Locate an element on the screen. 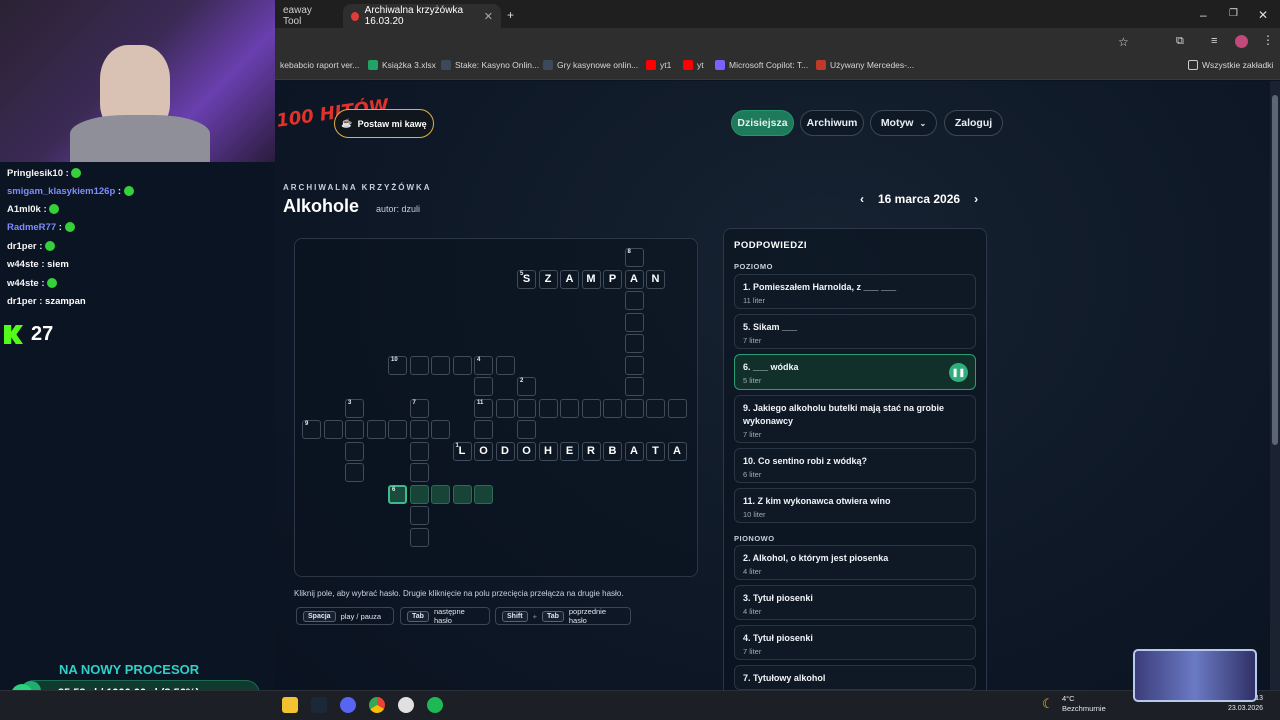 This screenshot has height=720, width=1280. nav-today-button: Dzisiejsza is located at coordinates (762, 123).